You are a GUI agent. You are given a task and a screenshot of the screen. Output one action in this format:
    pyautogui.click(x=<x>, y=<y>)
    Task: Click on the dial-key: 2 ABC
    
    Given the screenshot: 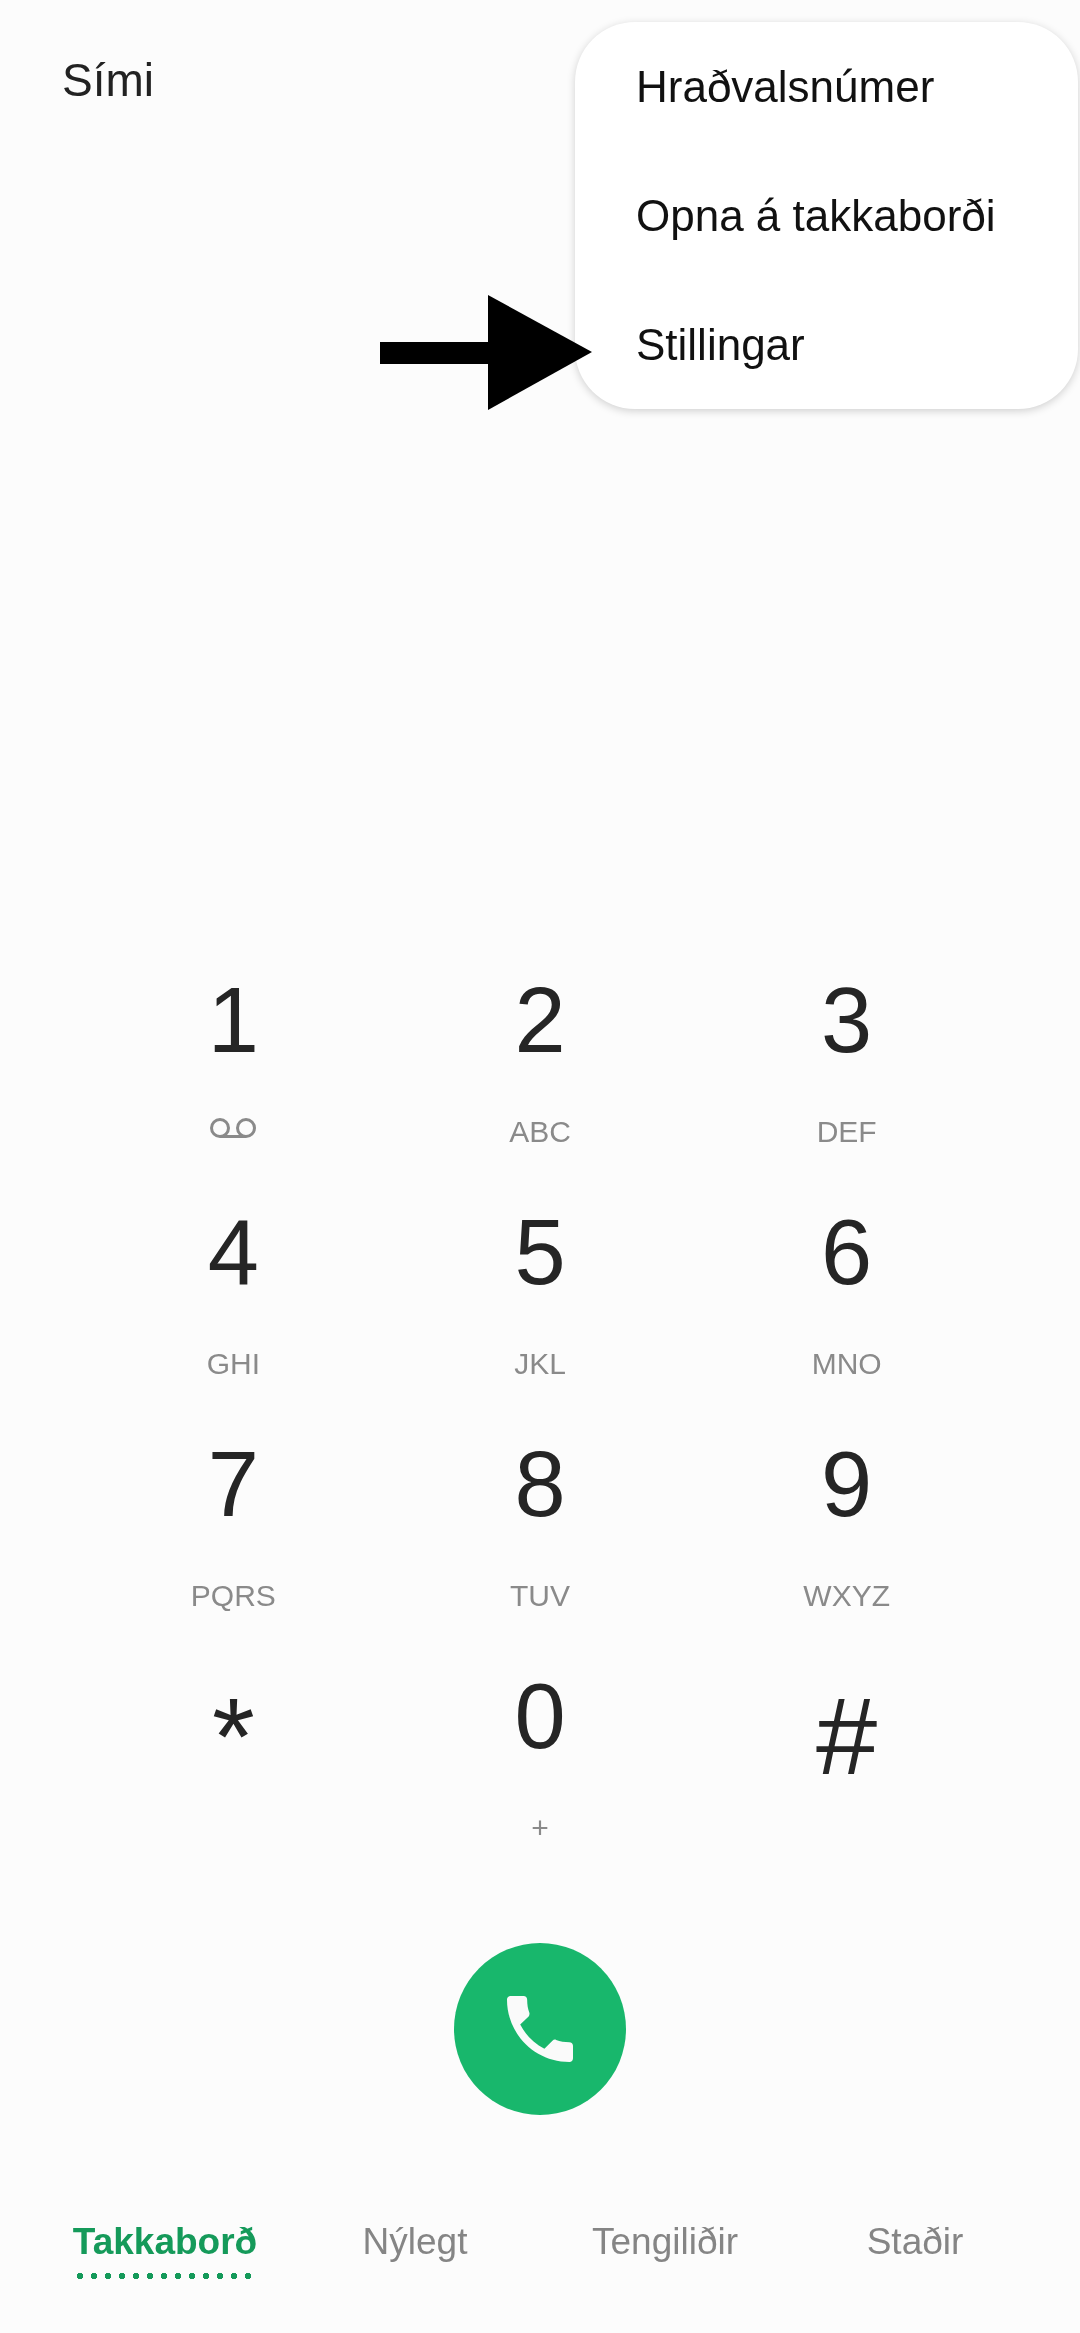 What is the action you would take?
    pyautogui.click(x=540, y=1061)
    